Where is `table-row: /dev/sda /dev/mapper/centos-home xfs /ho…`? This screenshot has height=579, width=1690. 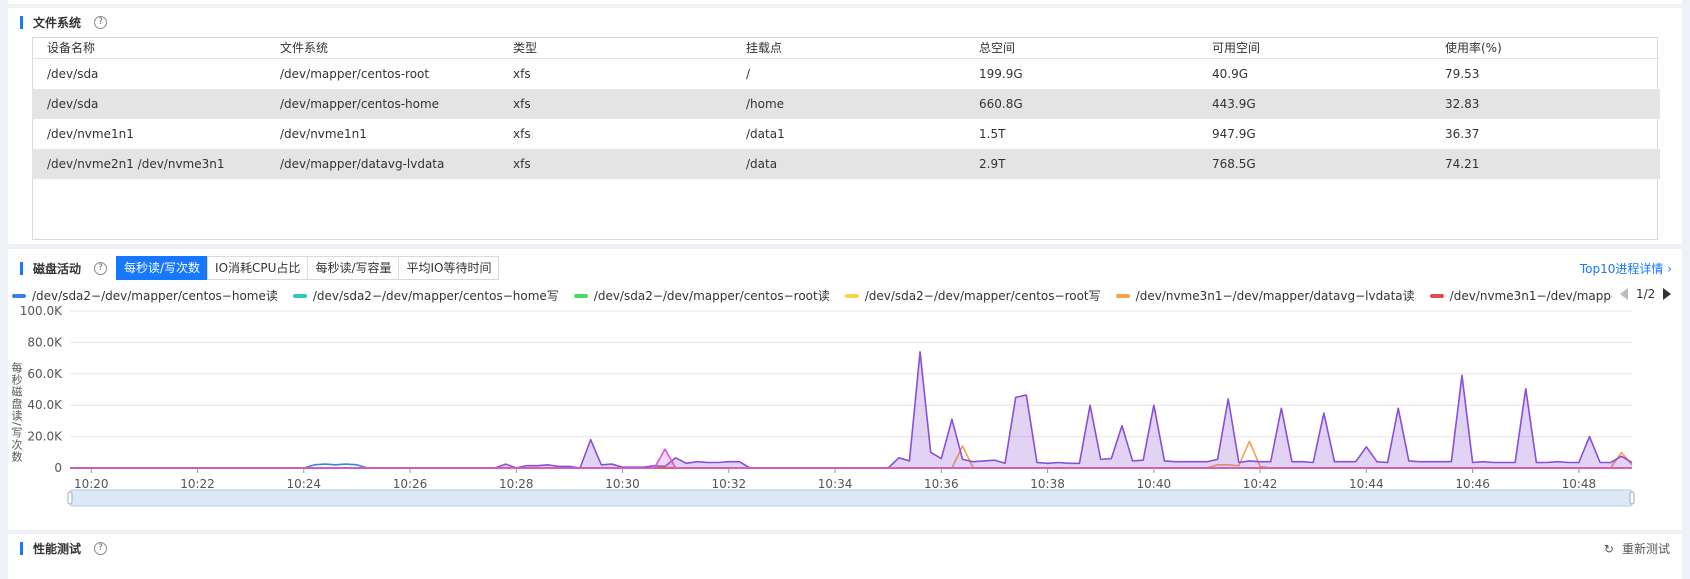
table-row: /dev/sda /dev/mapper/centos-home xfs /ho… is located at coordinates (846, 104).